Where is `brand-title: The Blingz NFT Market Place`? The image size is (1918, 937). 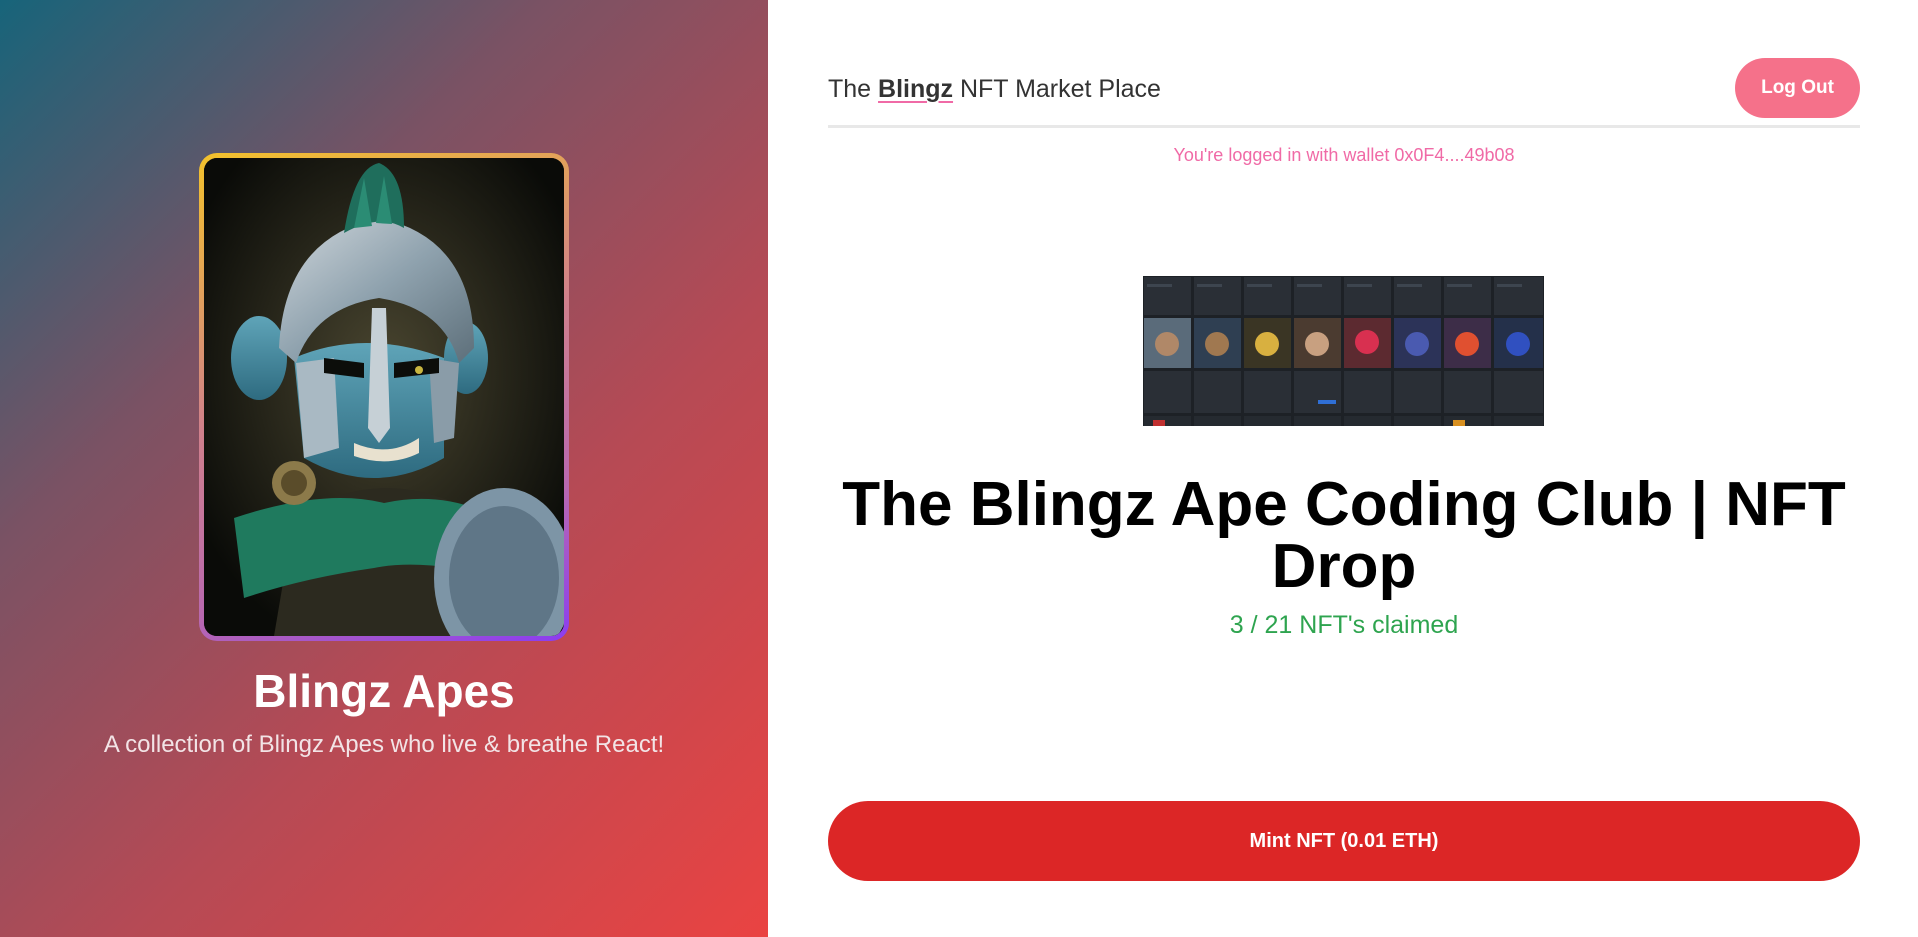
brand-title: The Blingz NFT Market Place is located at coordinates (994, 89).